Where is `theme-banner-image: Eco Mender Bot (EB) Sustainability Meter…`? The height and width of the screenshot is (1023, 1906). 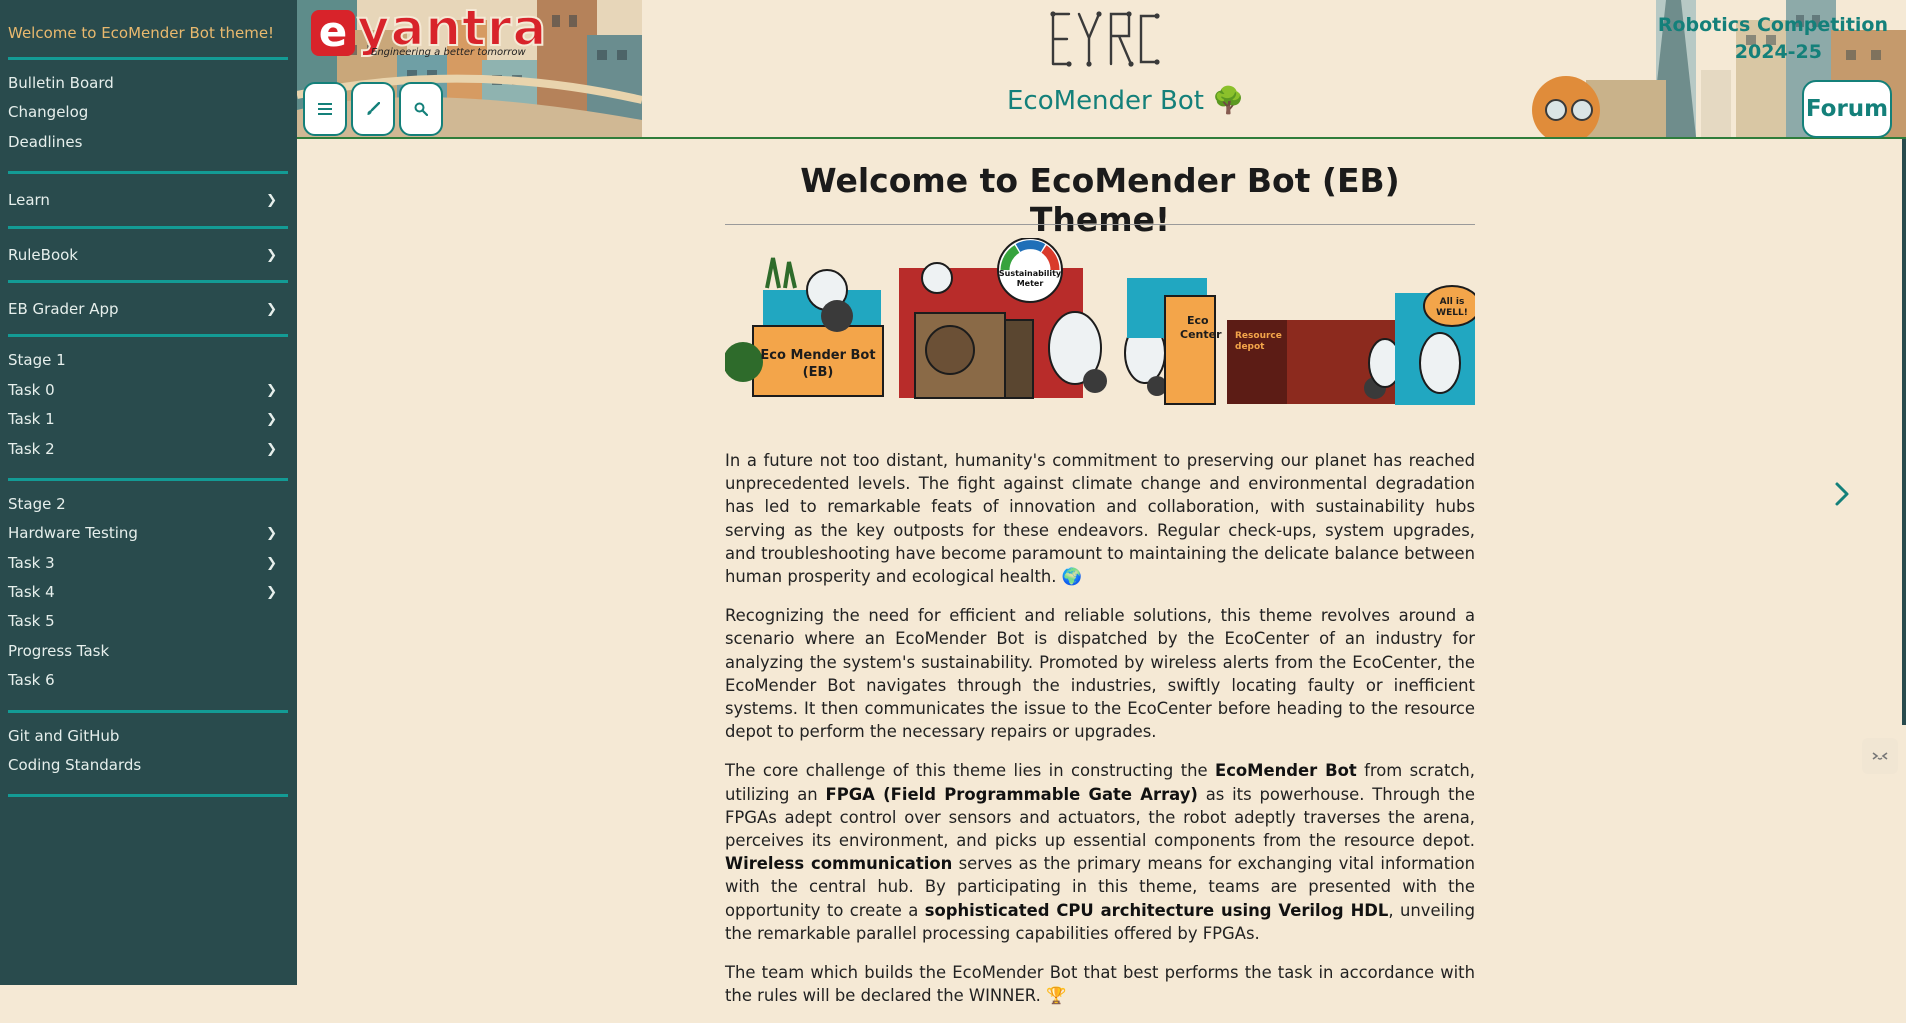 theme-banner-image: Eco Mender Bot (EB) Sustainability Meter… is located at coordinates (1100, 323).